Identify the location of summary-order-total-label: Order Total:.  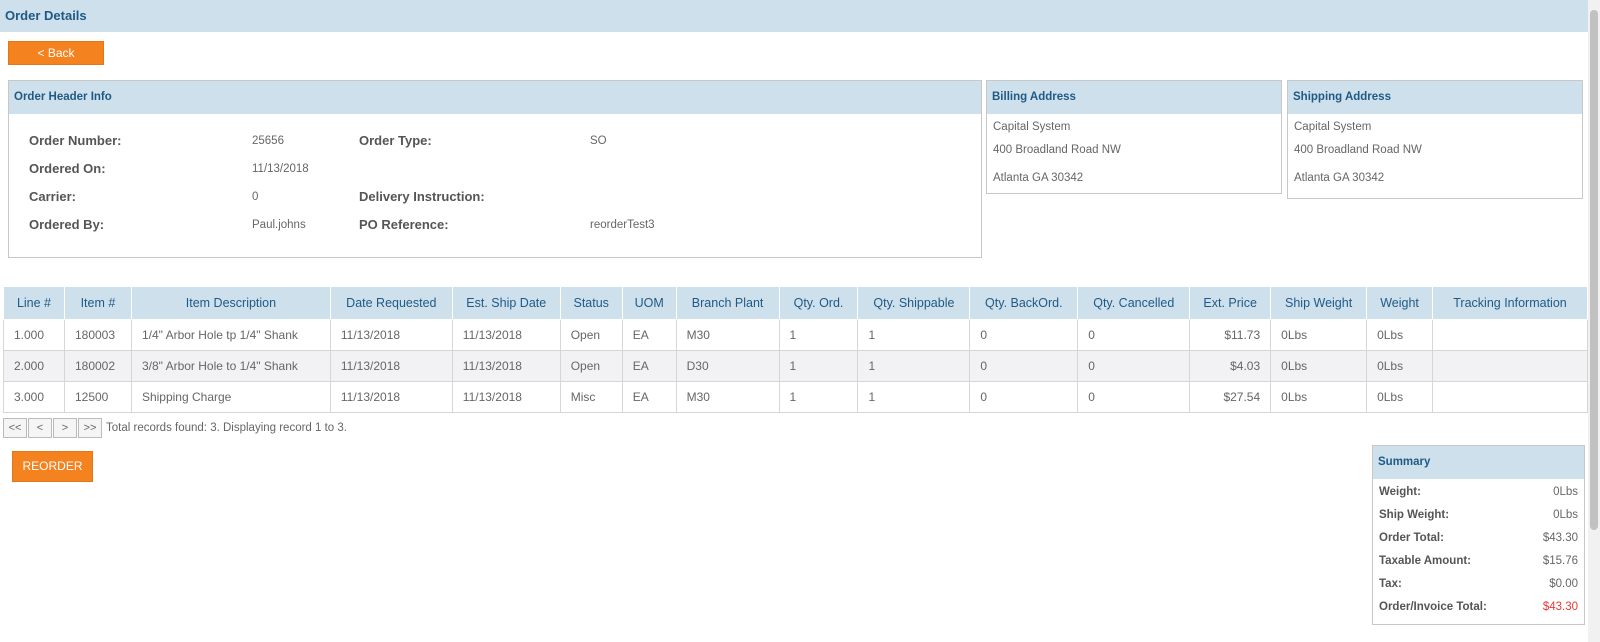
(1411, 538).